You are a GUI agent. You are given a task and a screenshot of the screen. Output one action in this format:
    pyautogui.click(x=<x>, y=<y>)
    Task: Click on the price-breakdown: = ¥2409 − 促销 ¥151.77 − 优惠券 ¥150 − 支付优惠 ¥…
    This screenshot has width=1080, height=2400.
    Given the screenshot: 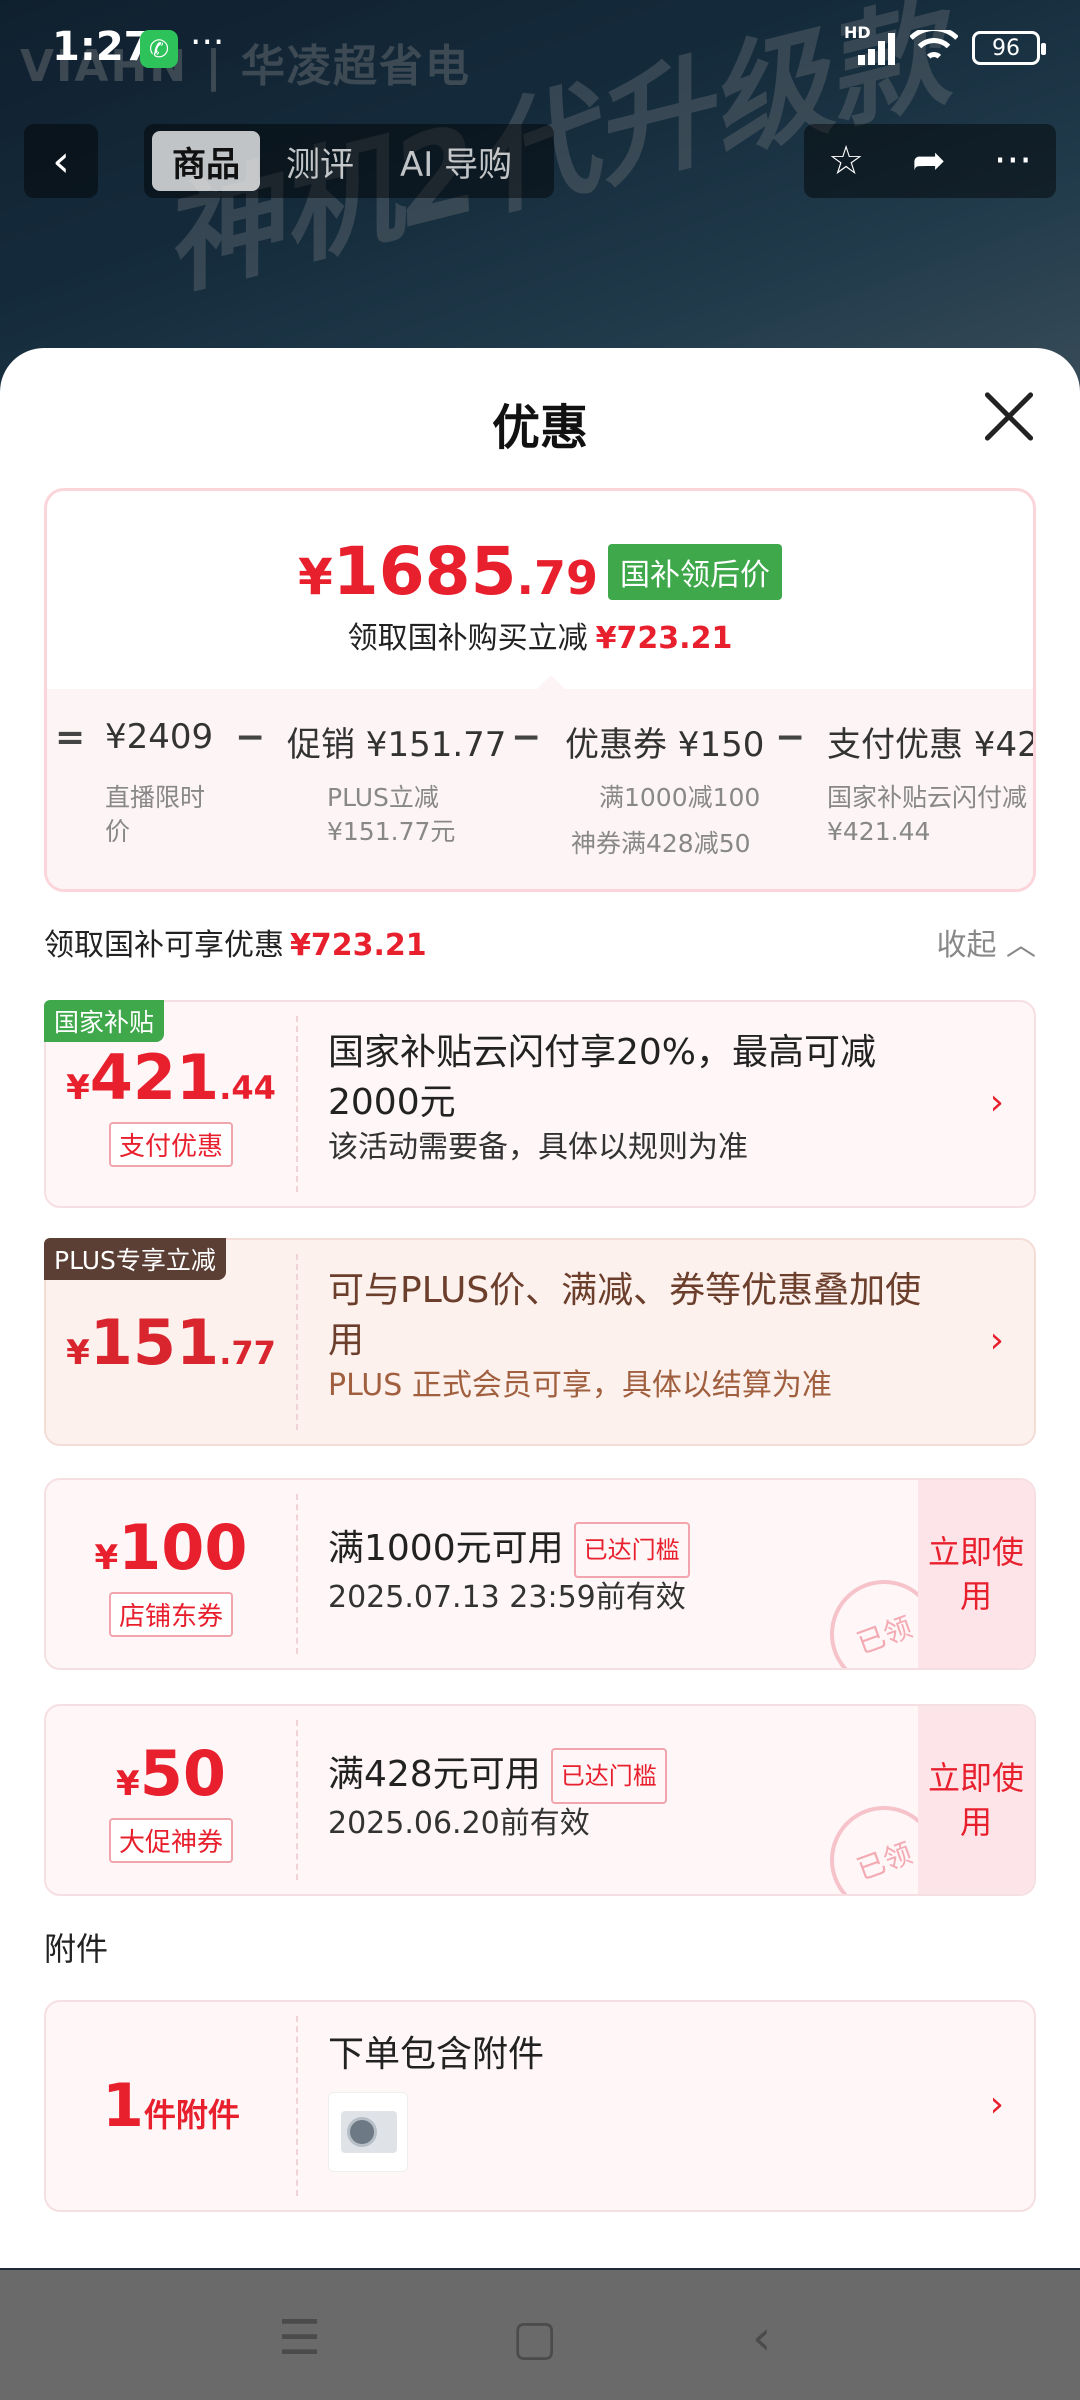 What is the action you would take?
    pyautogui.click(x=541, y=782)
    